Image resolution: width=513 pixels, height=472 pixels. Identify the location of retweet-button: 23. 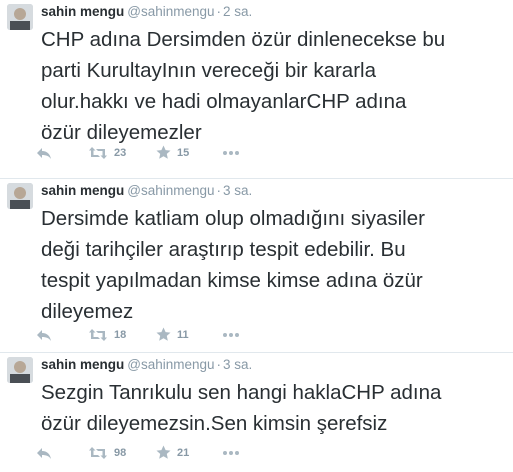
(122, 153).